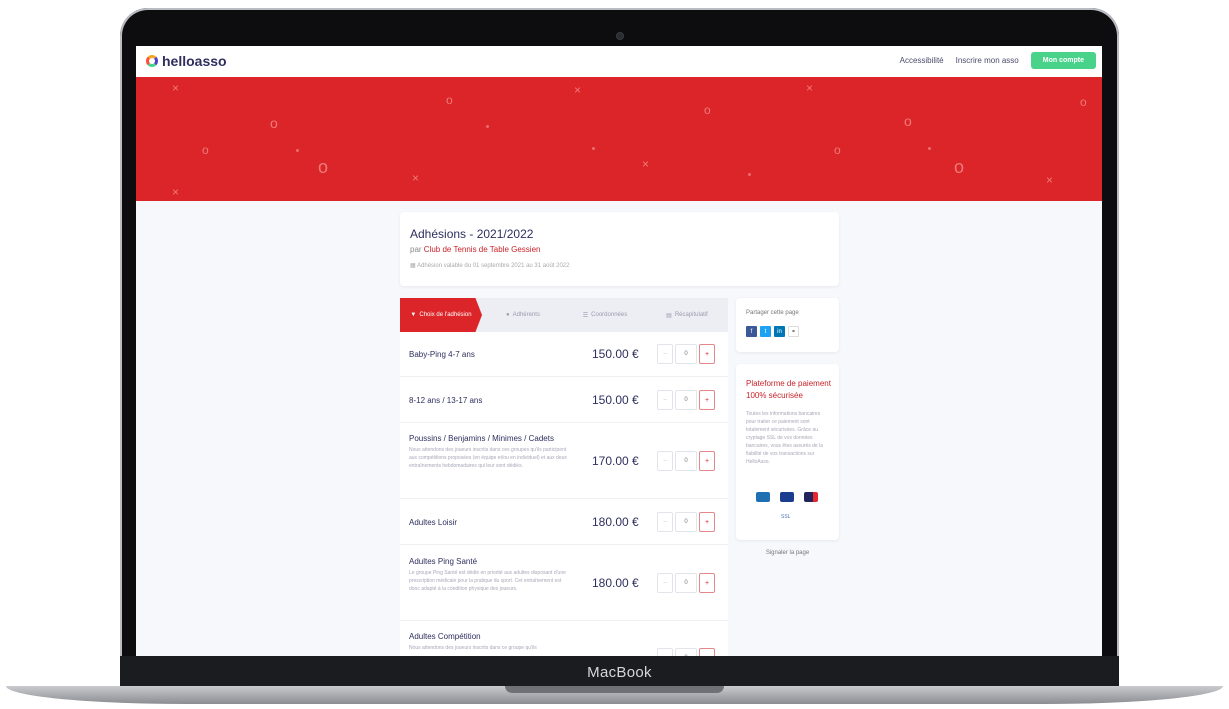 Image resolution: width=1229 pixels, height=709 pixels. I want to click on nav-register-association: Inscrire mon asso, so click(987, 60).